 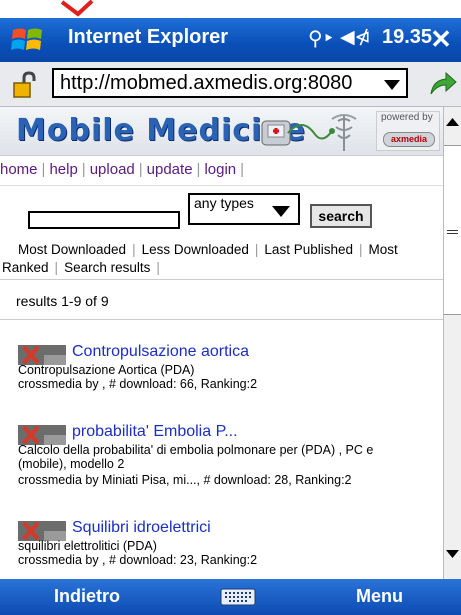 I want to click on url-dropdown-icon, so click(x=392, y=85).